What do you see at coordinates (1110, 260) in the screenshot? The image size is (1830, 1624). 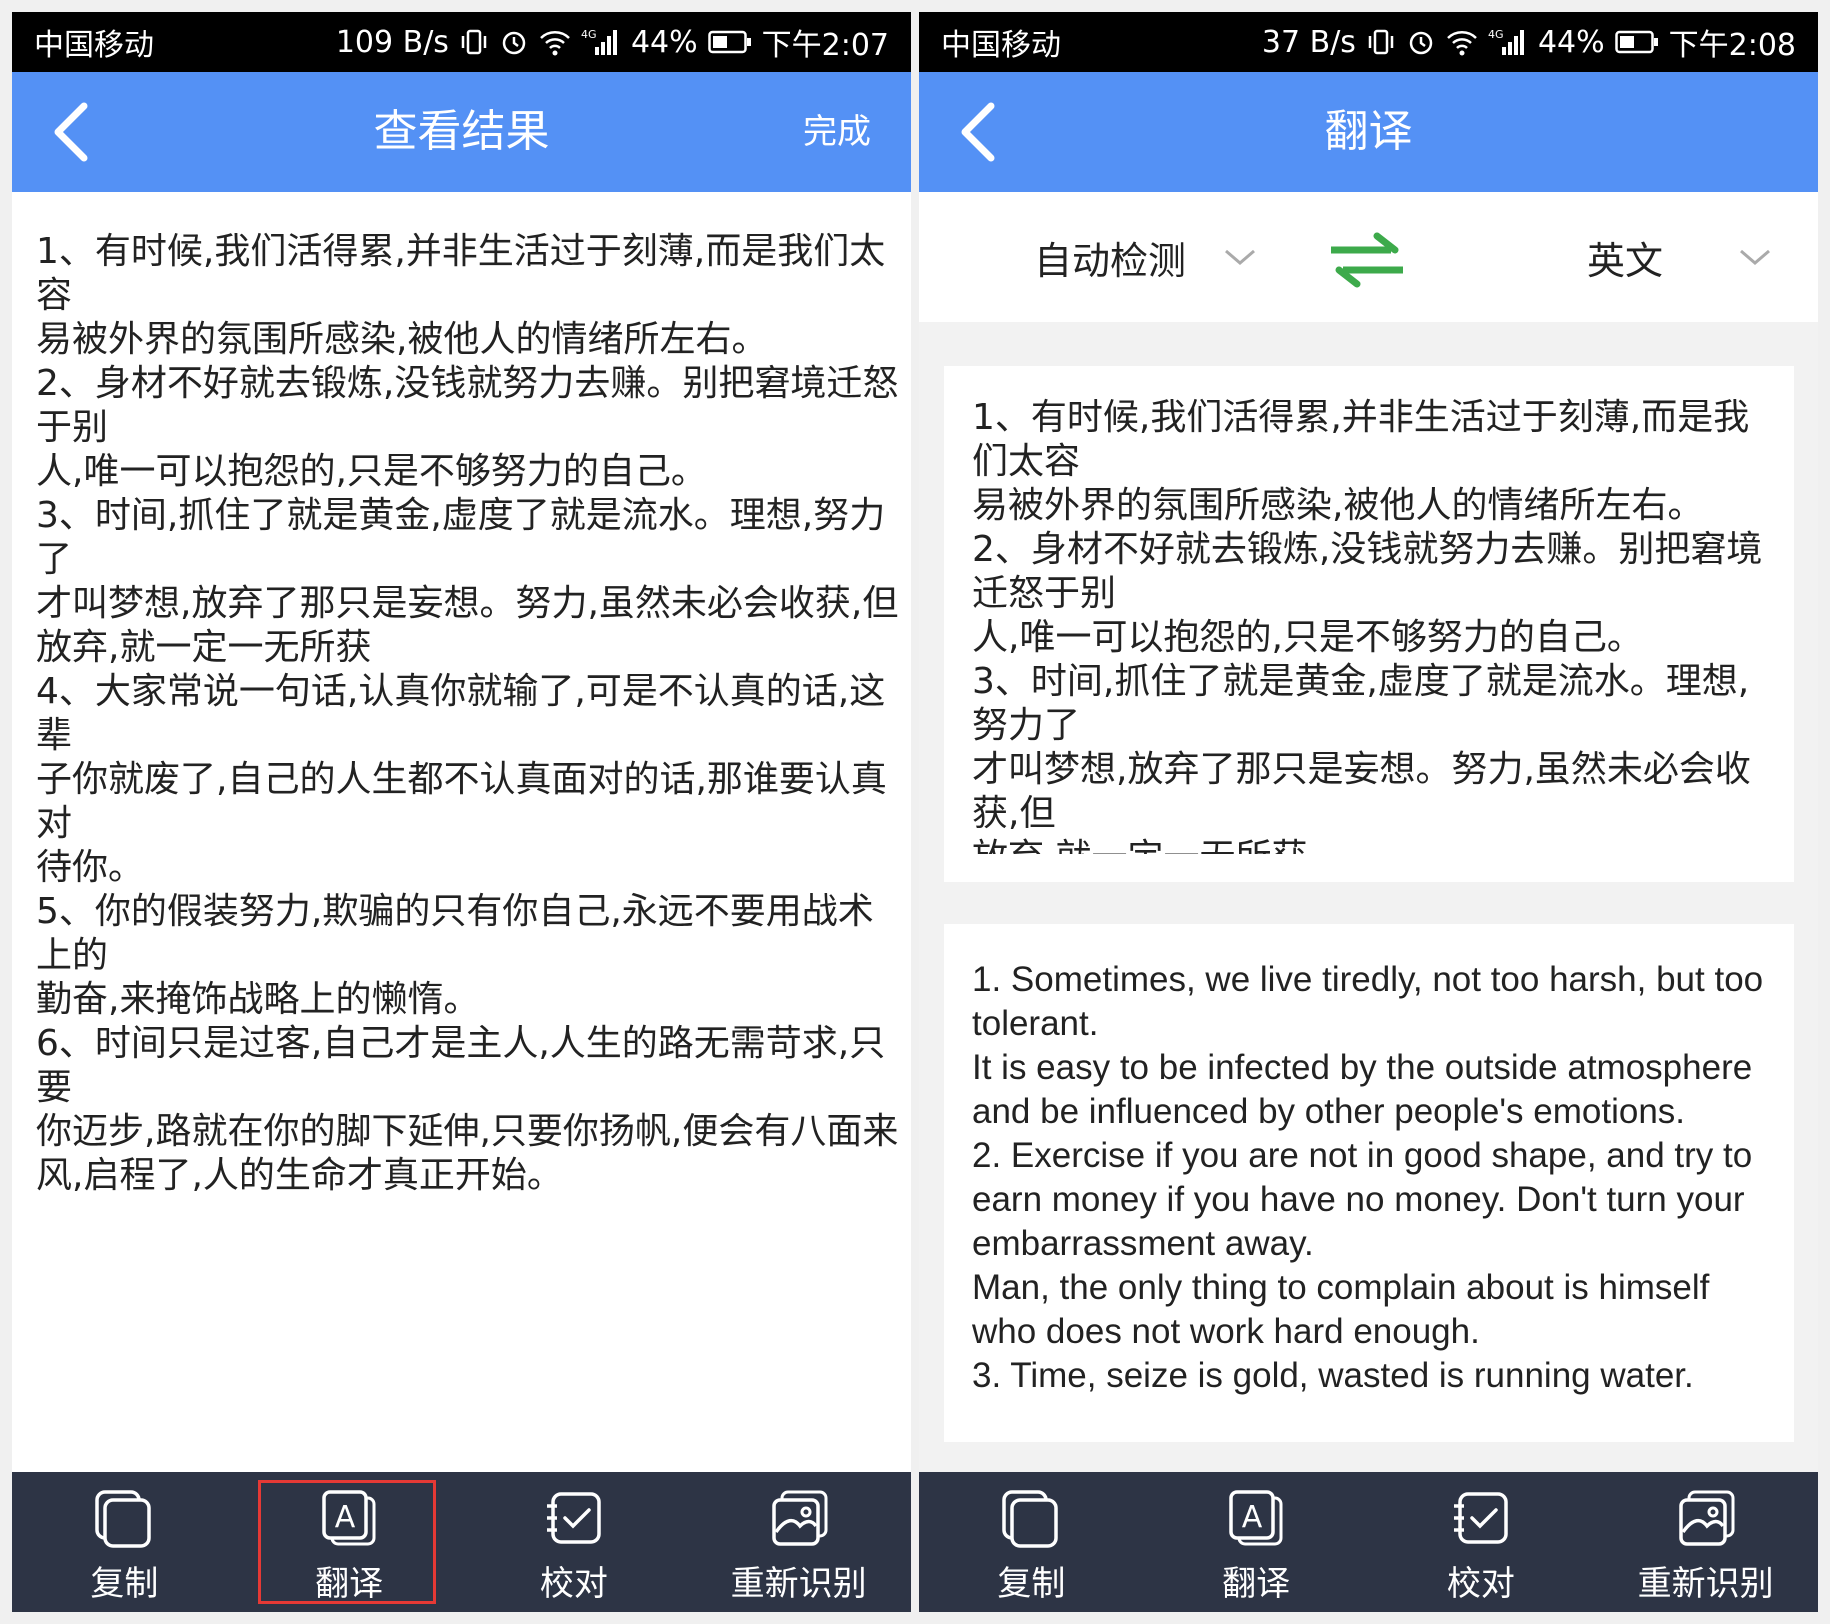 I see `source-language-label: 自动检测` at bounding box center [1110, 260].